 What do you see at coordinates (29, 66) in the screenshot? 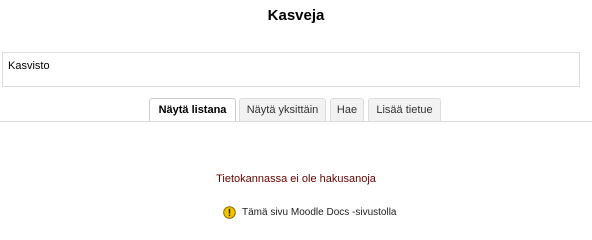
I see `intro-text: Kasvisto` at bounding box center [29, 66].